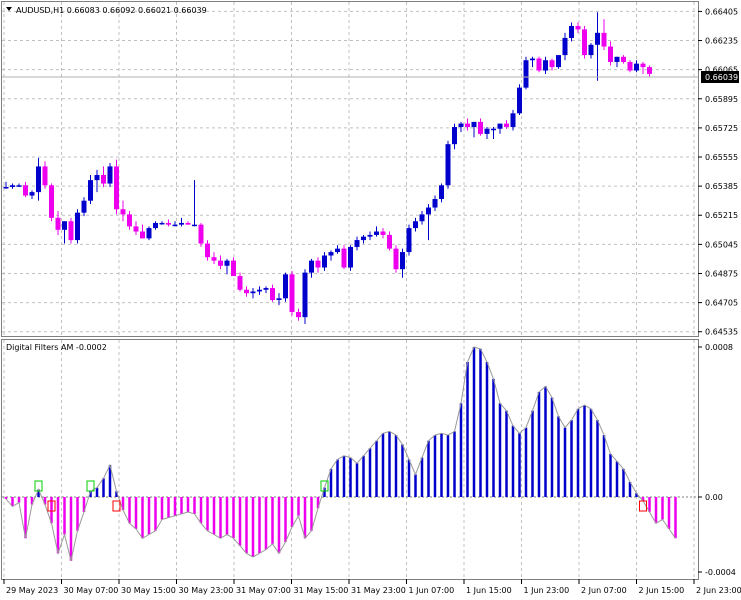 This screenshot has width=741, height=600. What do you see at coordinates (721, 41) in the screenshot?
I see `price-tick-label: 0.66235` at bounding box center [721, 41].